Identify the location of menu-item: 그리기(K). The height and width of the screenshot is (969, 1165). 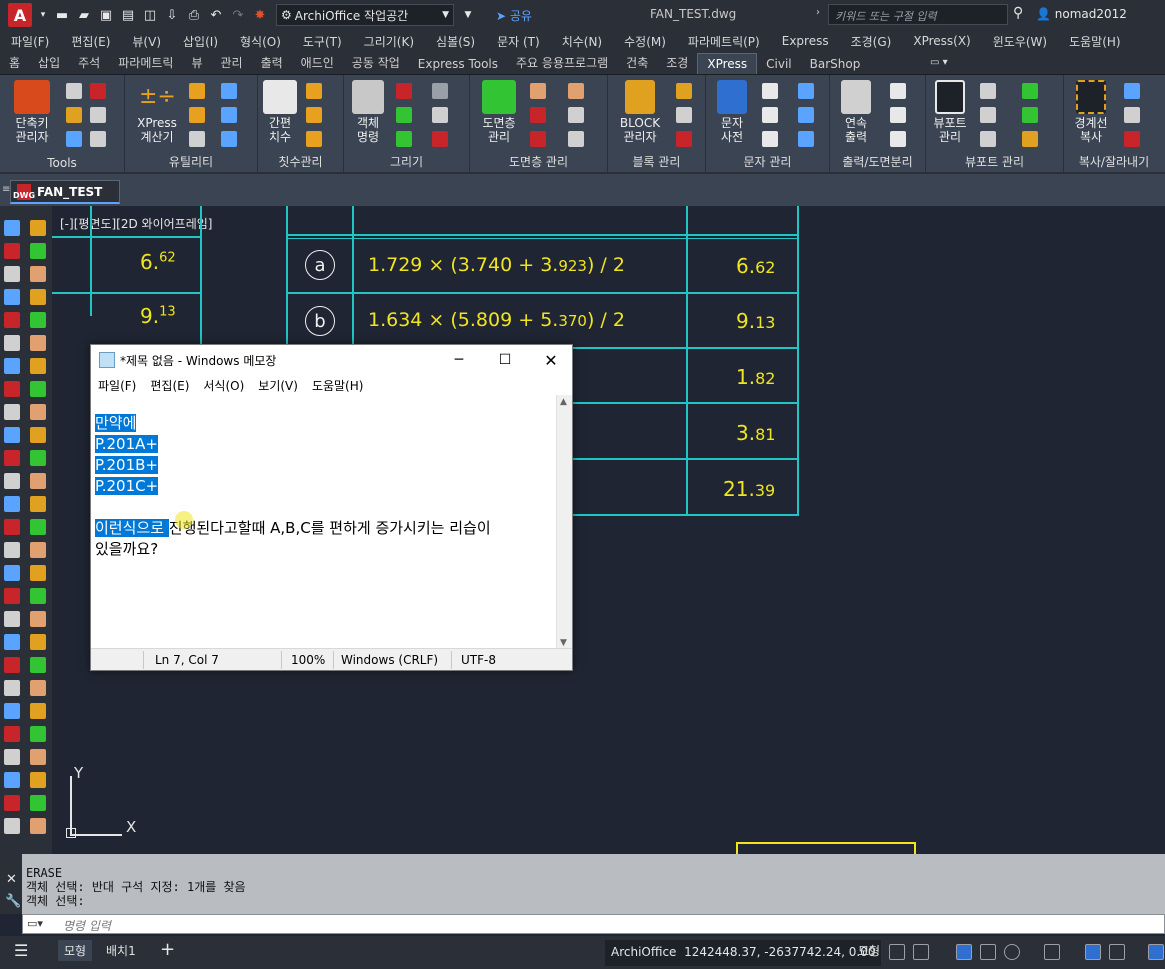
(389, 41).